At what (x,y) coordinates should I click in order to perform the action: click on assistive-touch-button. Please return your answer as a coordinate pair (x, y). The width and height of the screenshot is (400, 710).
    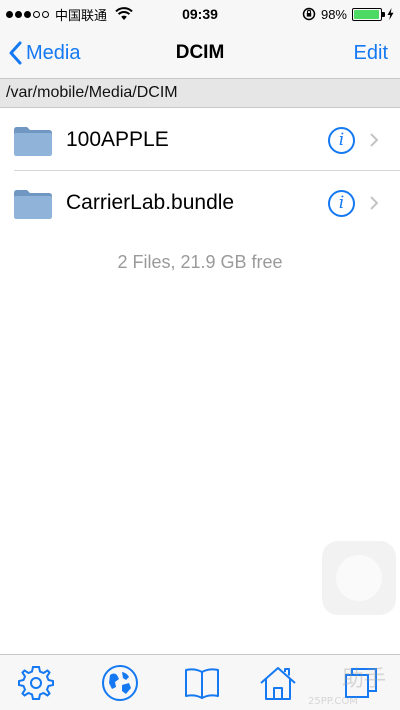
    Looking at the image, I should click on (359, 578).